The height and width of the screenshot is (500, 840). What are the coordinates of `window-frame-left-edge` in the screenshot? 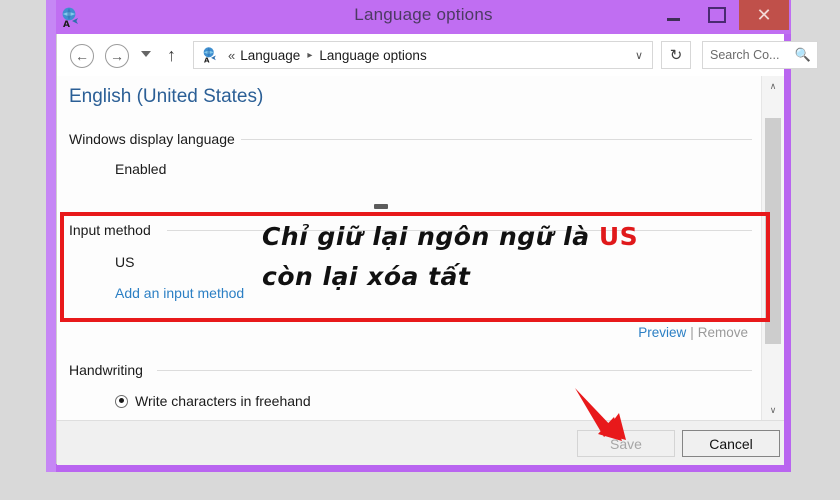 It's located at (51, 236).